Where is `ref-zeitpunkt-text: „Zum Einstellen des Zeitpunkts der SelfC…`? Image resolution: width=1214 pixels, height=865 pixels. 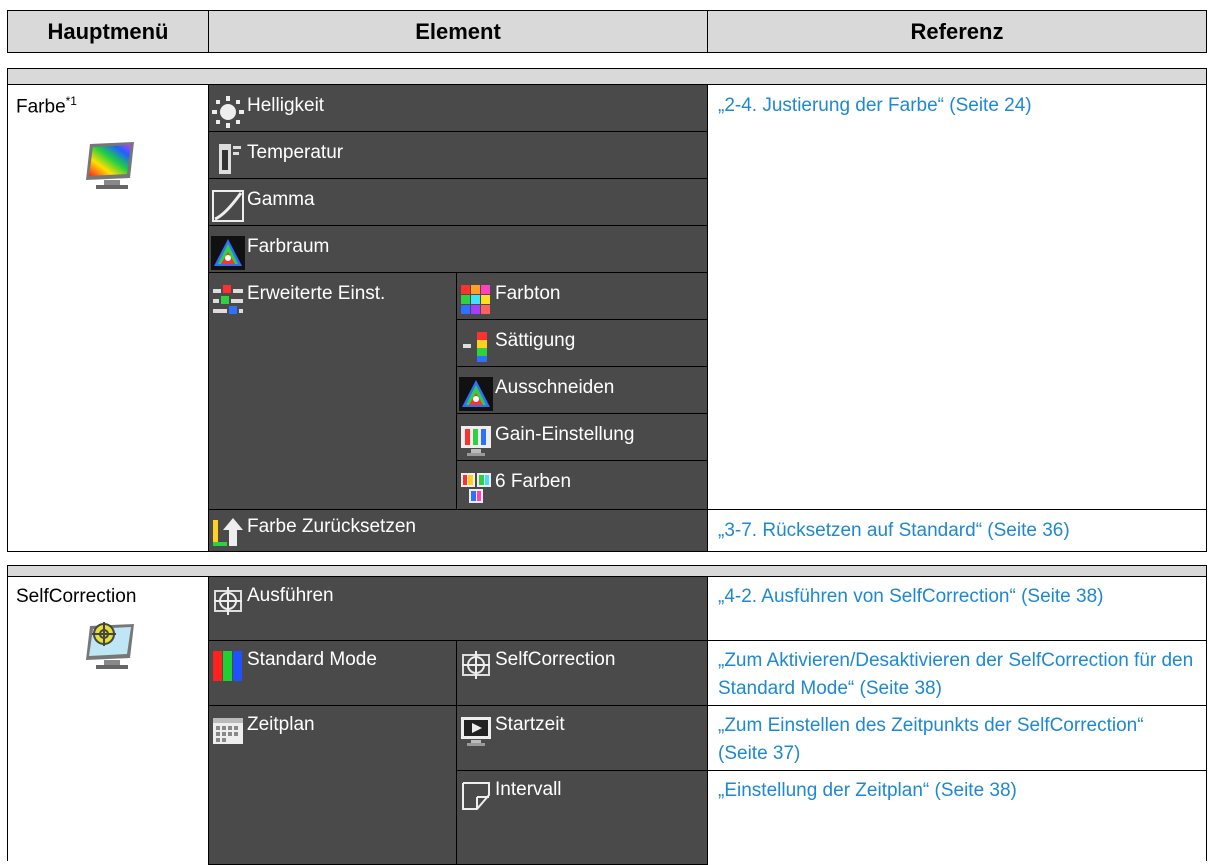
ref-zeitpunkt-text: „Zum Einstellen des Zeitpunkts der SelfC… is located at coordinates (931, 739).